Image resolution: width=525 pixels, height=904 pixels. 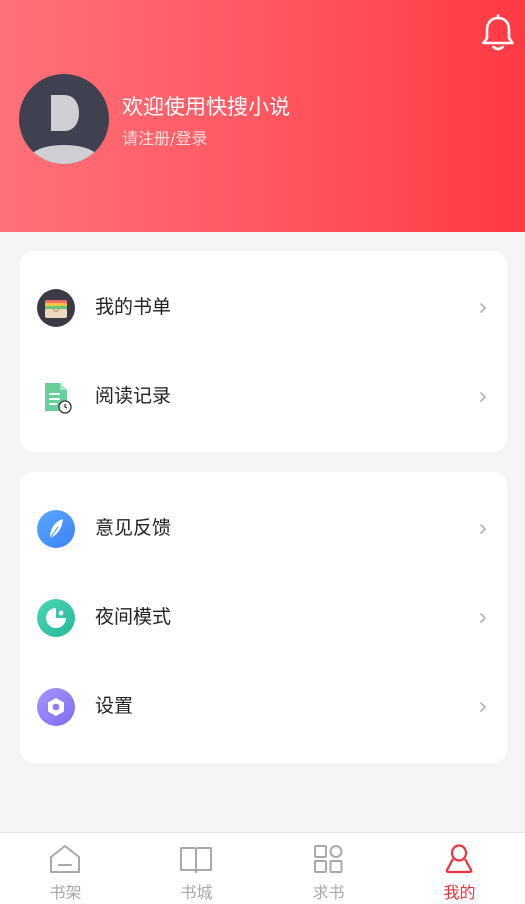 What do you see at coordinates (133, 617) in the screenshot?
I see `menu-item-label: 夜间模式` at bounding box center [133, 617].